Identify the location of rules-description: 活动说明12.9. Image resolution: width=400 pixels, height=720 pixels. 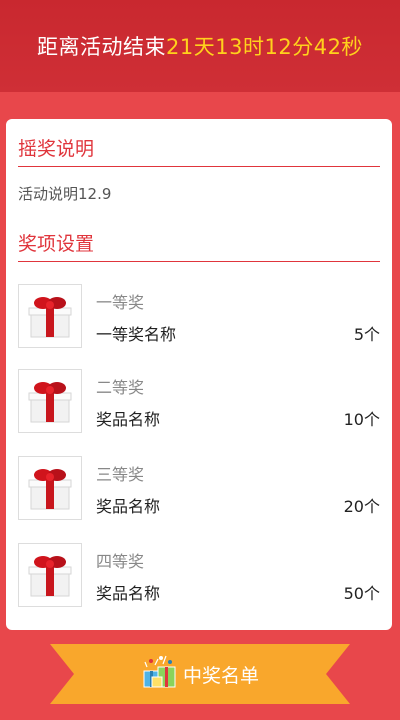
(65, 194).